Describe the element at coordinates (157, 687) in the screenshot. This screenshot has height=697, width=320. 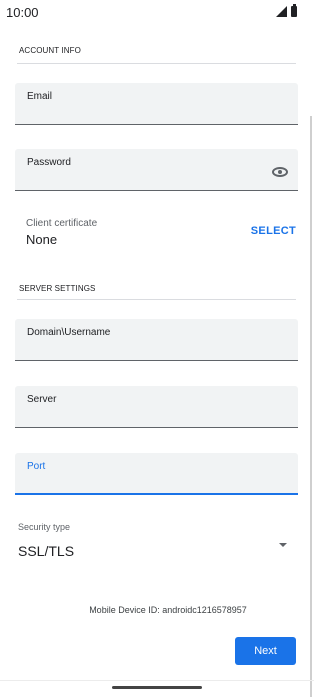
I see `home-gesture-handle` at that location.